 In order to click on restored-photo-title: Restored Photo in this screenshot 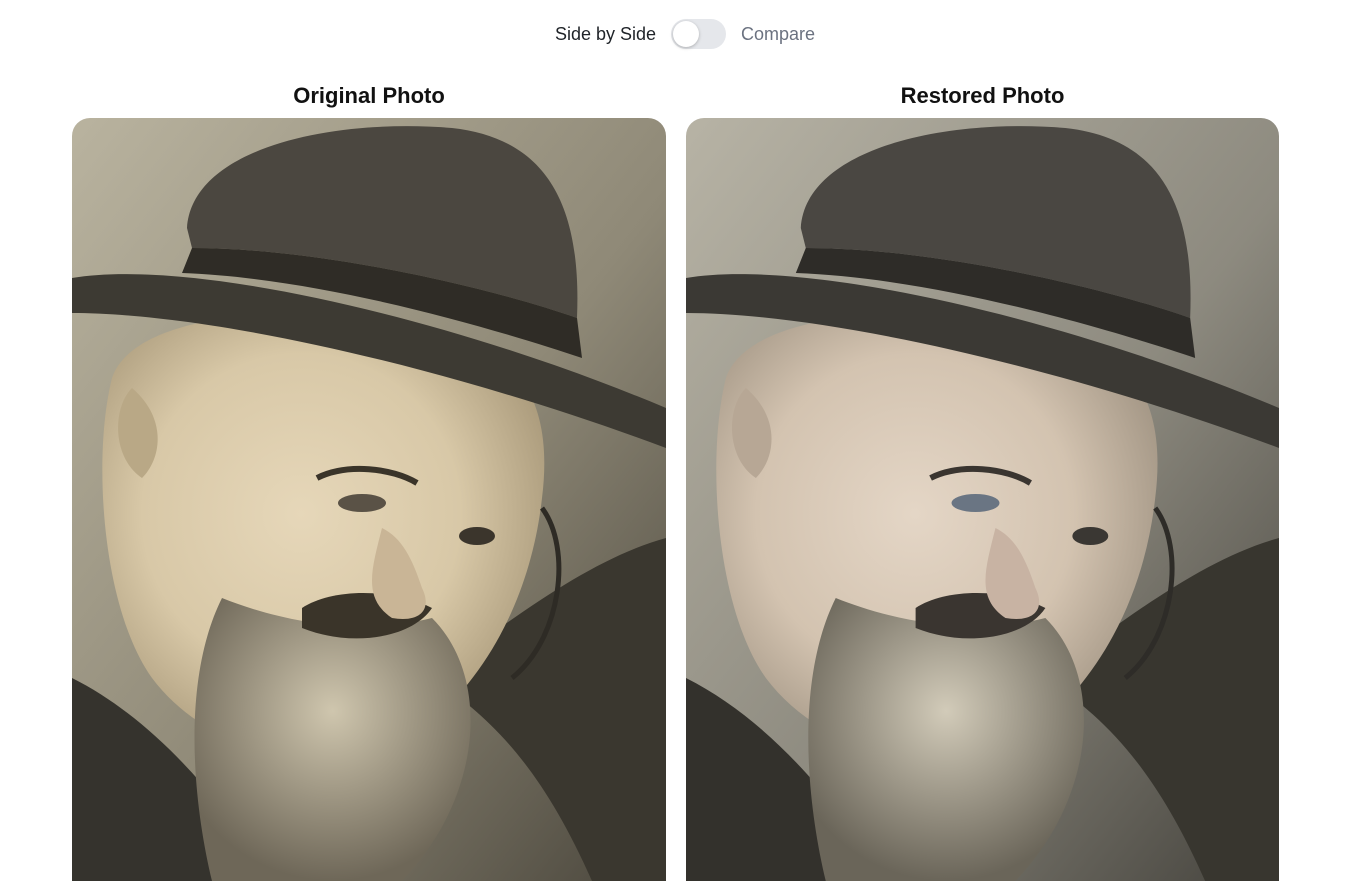, I will do `click(982, 95)`.